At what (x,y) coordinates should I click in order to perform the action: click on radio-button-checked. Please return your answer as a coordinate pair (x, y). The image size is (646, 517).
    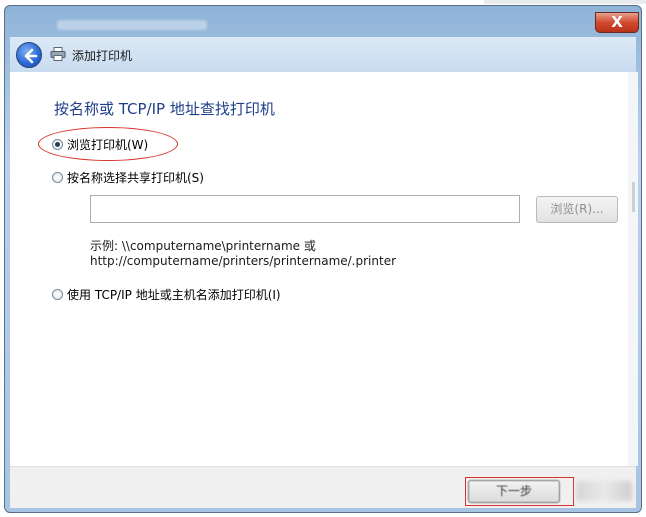
    Looking at the image, I should click on (57, 144).